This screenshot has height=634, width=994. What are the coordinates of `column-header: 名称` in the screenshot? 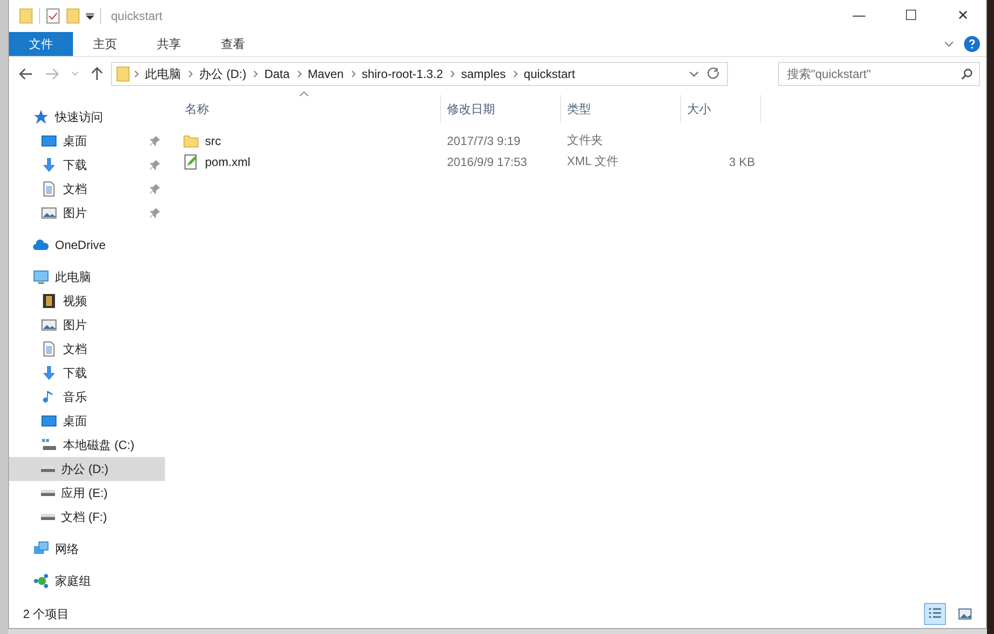 It's located at (309, 109).